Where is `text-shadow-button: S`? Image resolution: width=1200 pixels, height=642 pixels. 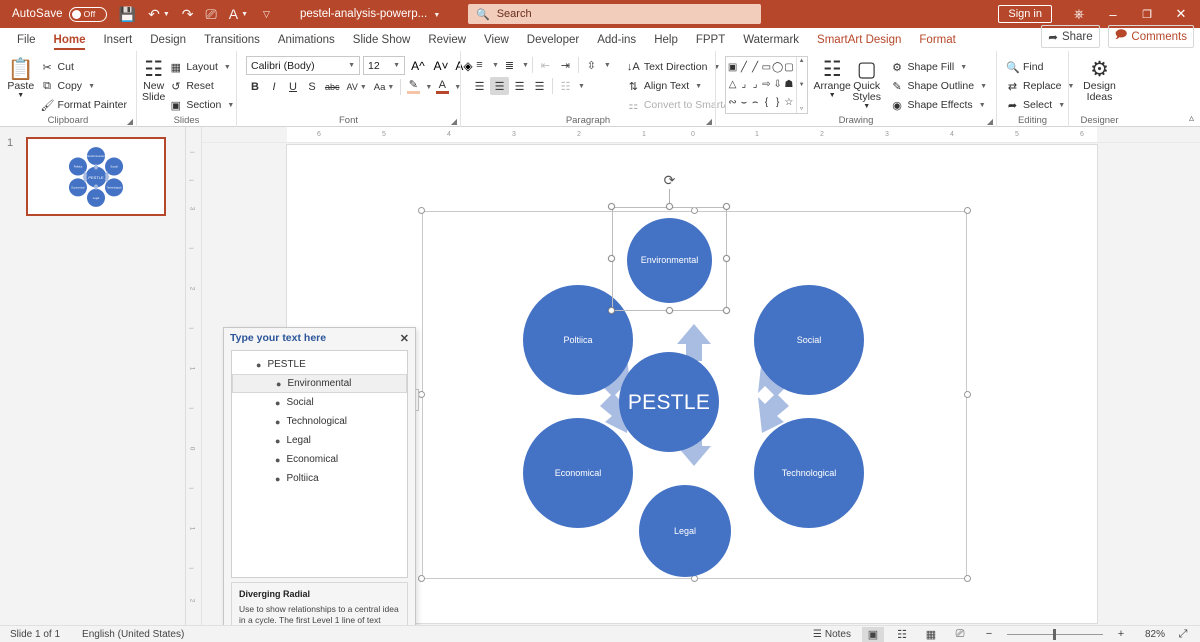 text-shadow-button: S is located at coordinates (312, 87).